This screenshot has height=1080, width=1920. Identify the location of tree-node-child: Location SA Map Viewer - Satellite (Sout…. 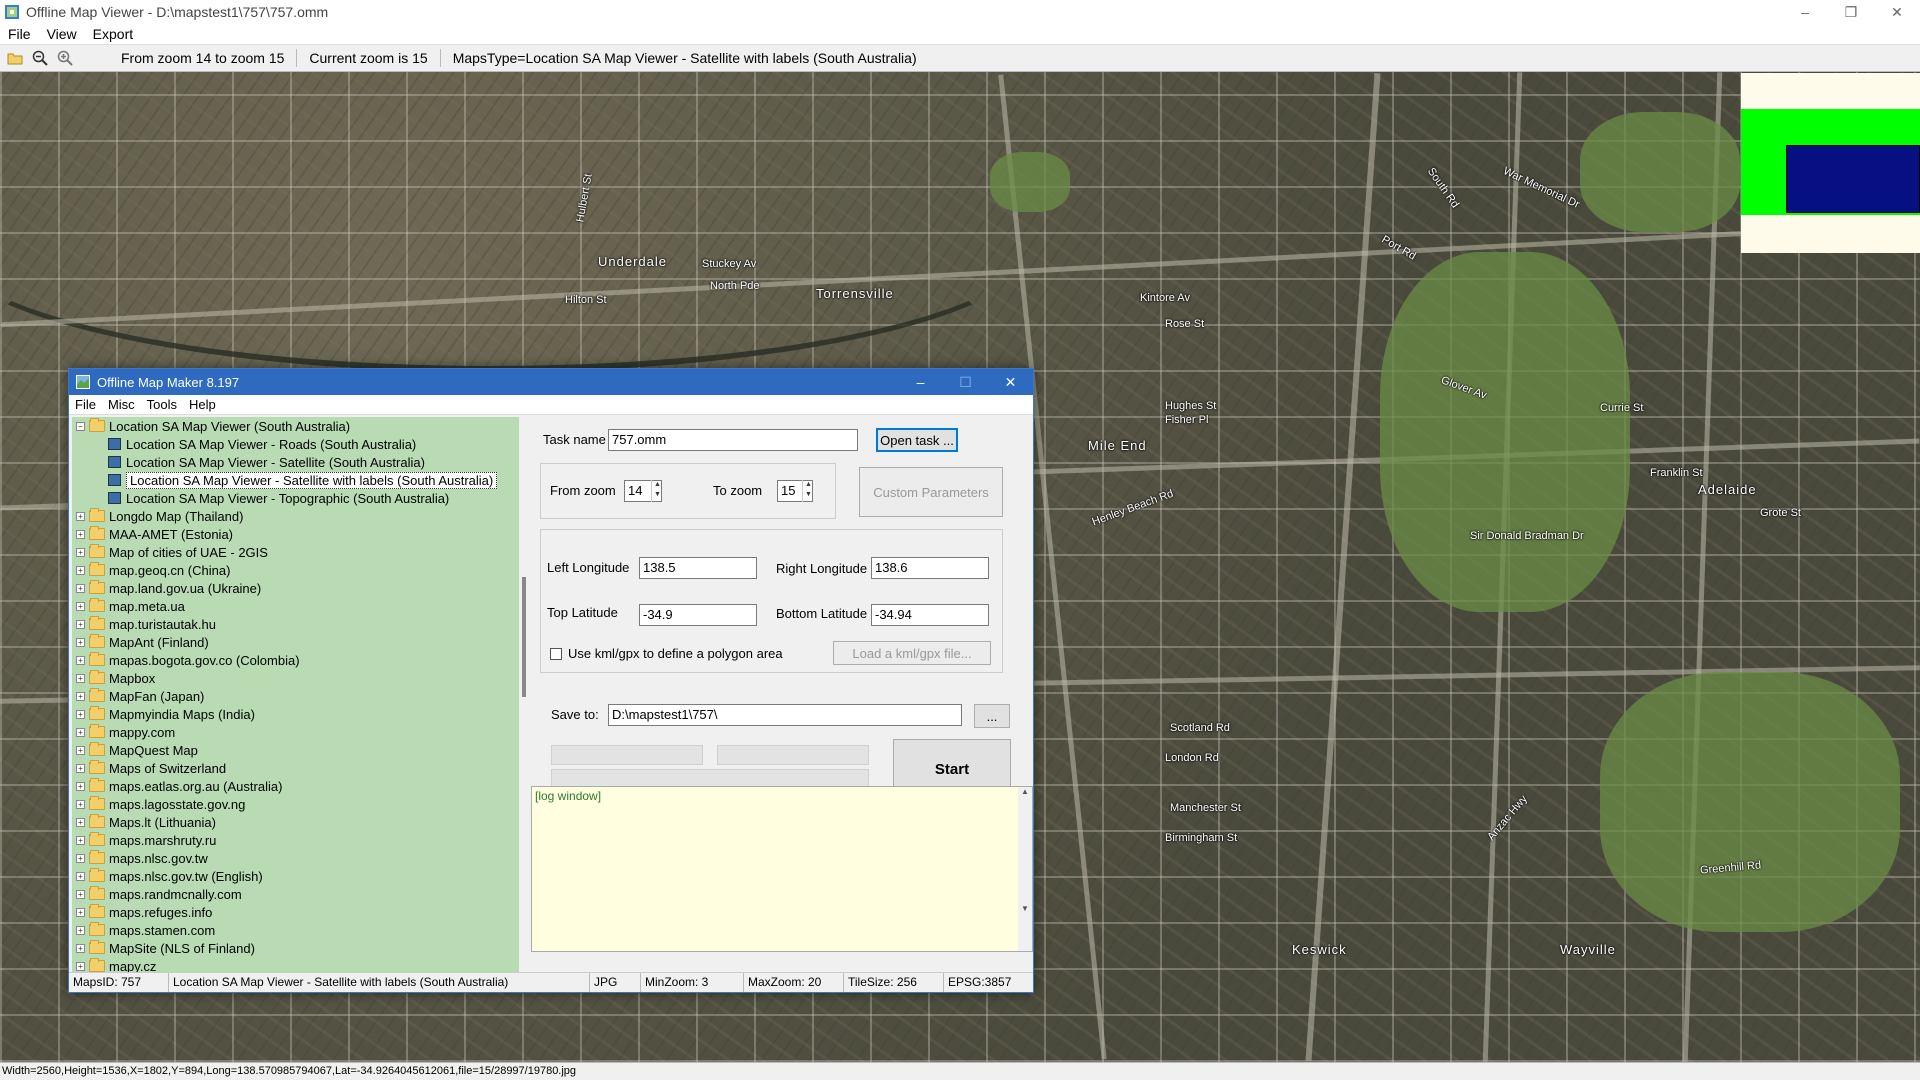
(295, 462).